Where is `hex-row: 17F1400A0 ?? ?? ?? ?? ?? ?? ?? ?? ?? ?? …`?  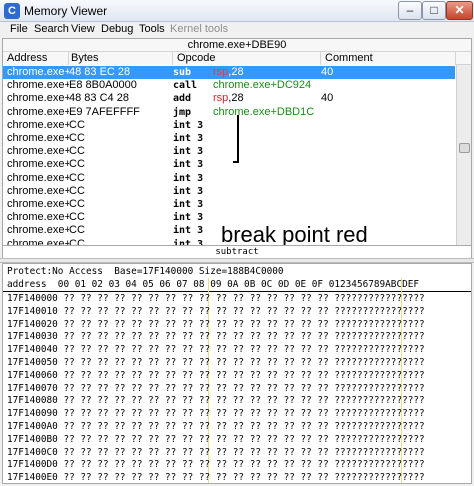
hex-row: 17F1400A0 ?? ?? ?? ?? ?? ?? ?? ?? ?? ?? … is located at coordinates (216, 427).